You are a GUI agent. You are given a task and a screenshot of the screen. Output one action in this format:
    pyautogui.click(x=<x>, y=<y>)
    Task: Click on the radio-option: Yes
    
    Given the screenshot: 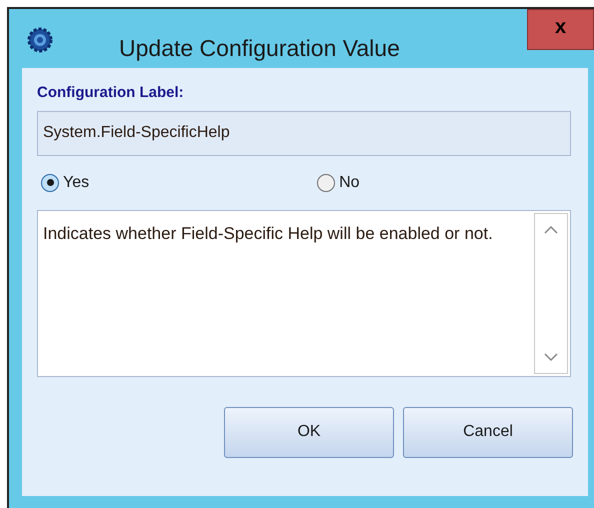 What is the action you would take?
    pyautogui.click(x=65, y=182)
    